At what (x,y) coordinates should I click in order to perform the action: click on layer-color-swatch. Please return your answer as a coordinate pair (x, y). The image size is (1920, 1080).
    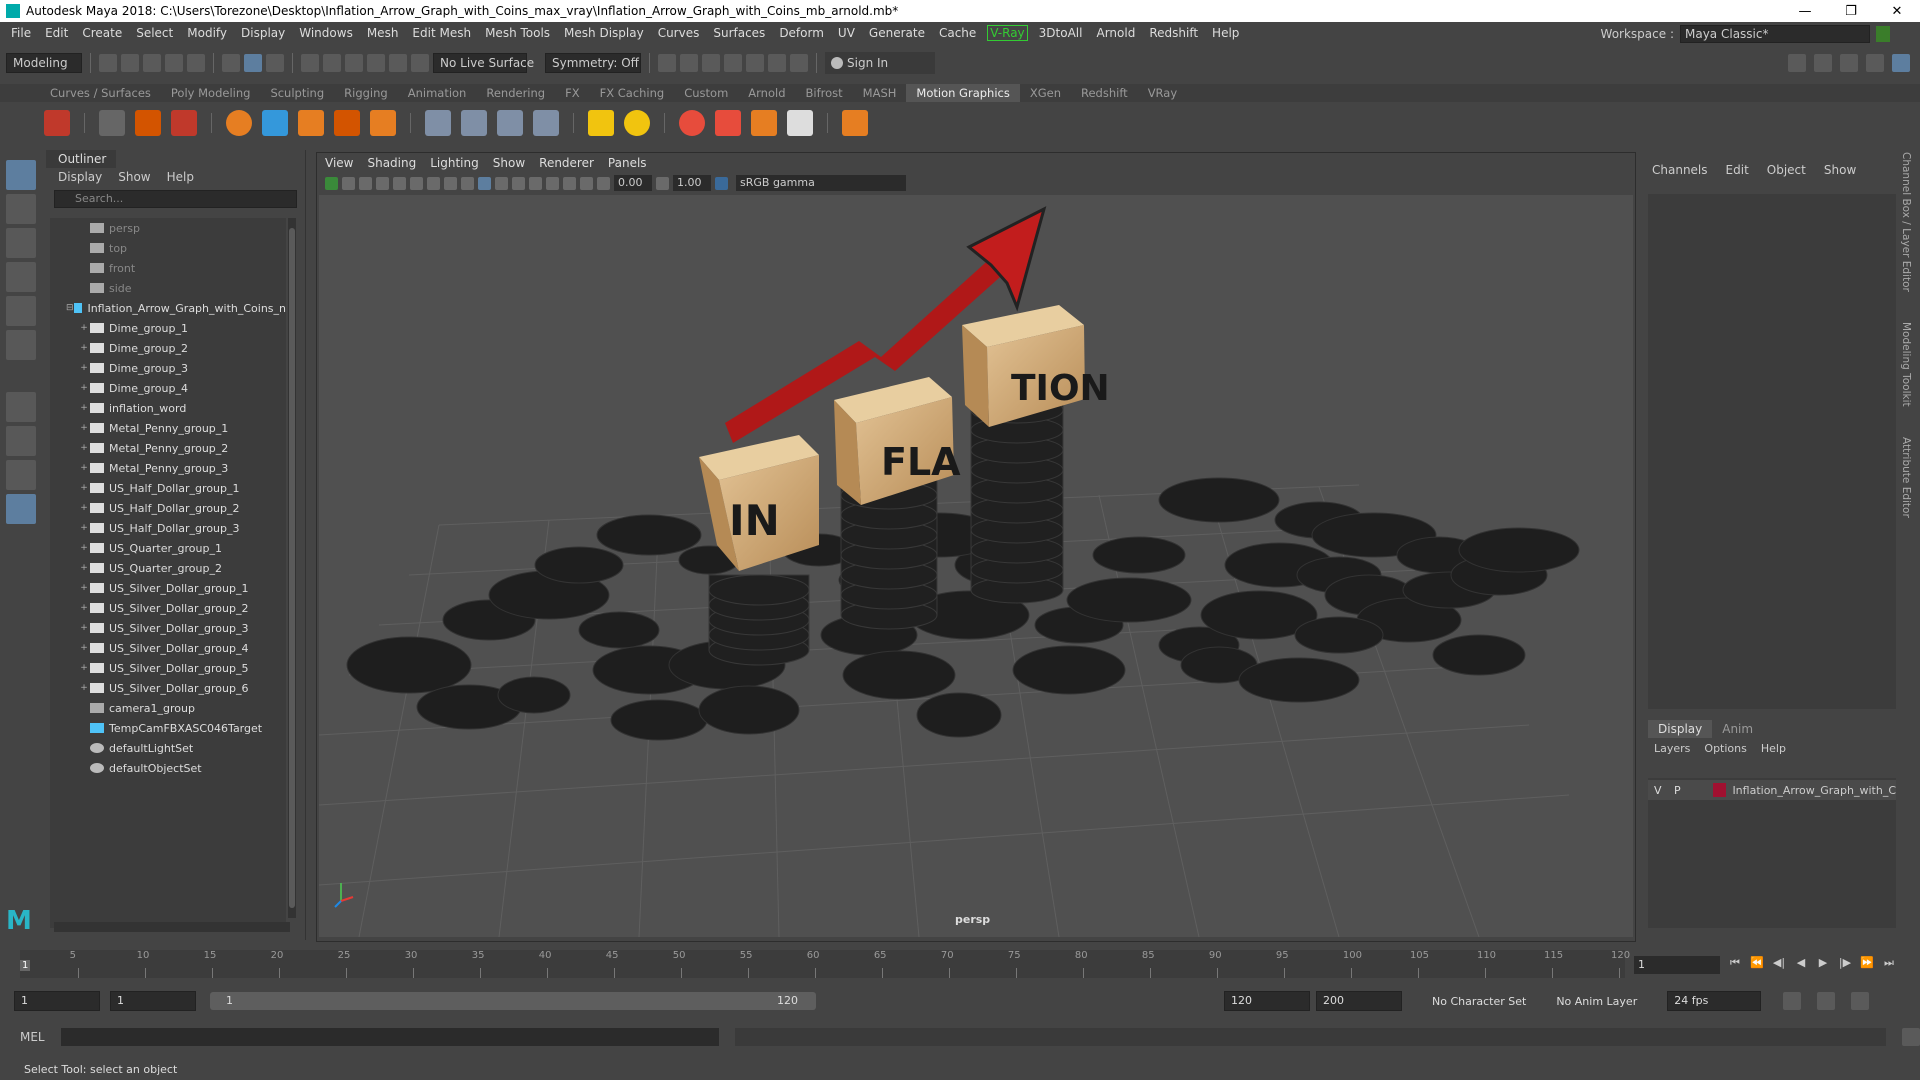
    Looking at the image, I should click on (1719, 790).